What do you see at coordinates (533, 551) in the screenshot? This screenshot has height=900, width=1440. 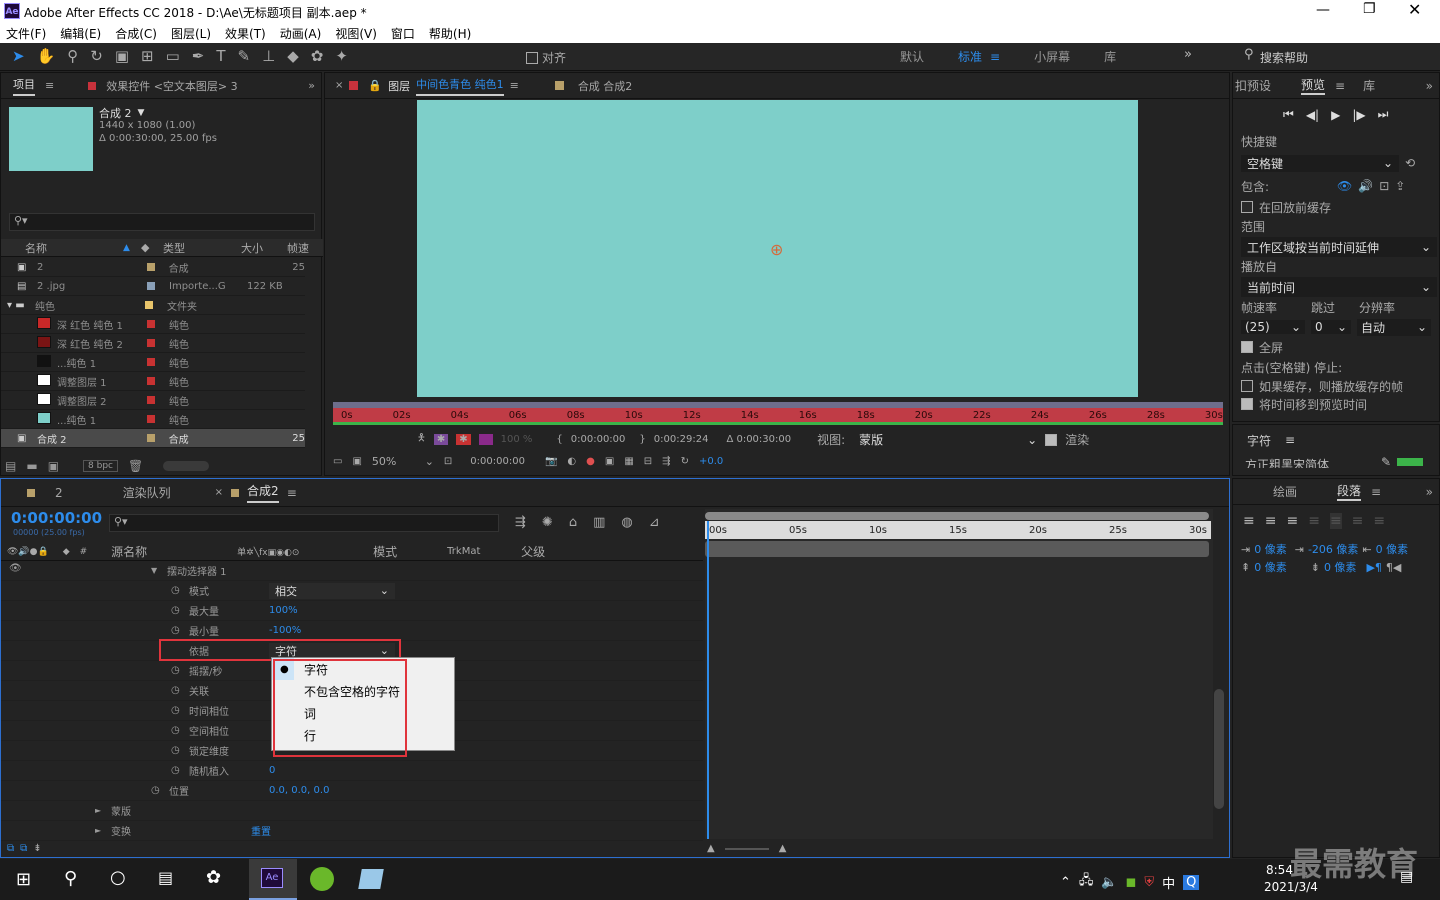 I see `col-parent: 父级` at bounding box center [533, 551].